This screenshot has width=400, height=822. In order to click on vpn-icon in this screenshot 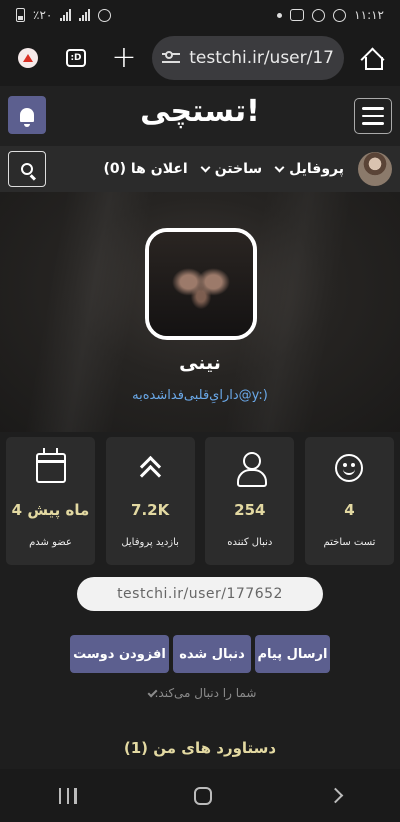, I will do `click(319, 15)`.